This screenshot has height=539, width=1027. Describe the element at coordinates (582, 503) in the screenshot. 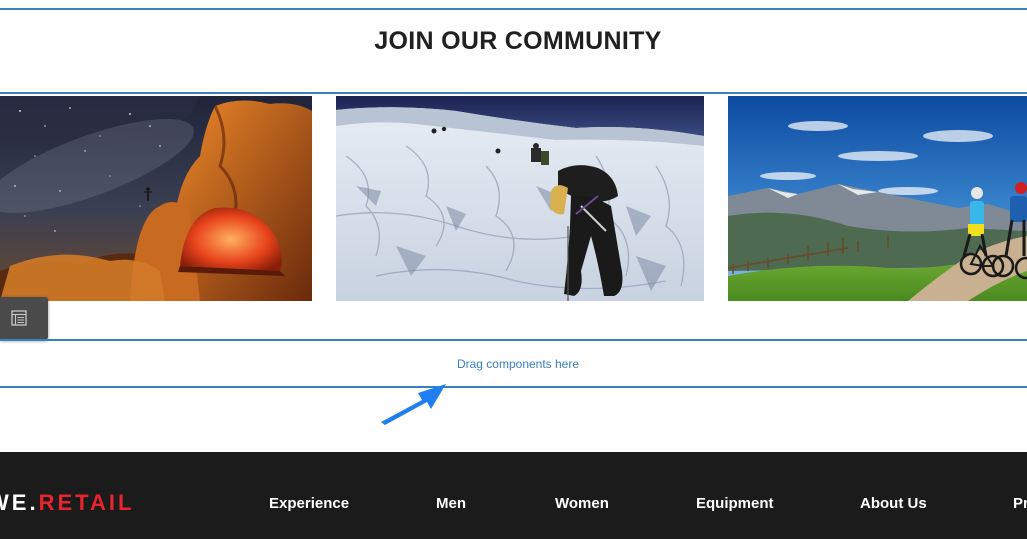

I see `footer-nav-women: Women` at that location.